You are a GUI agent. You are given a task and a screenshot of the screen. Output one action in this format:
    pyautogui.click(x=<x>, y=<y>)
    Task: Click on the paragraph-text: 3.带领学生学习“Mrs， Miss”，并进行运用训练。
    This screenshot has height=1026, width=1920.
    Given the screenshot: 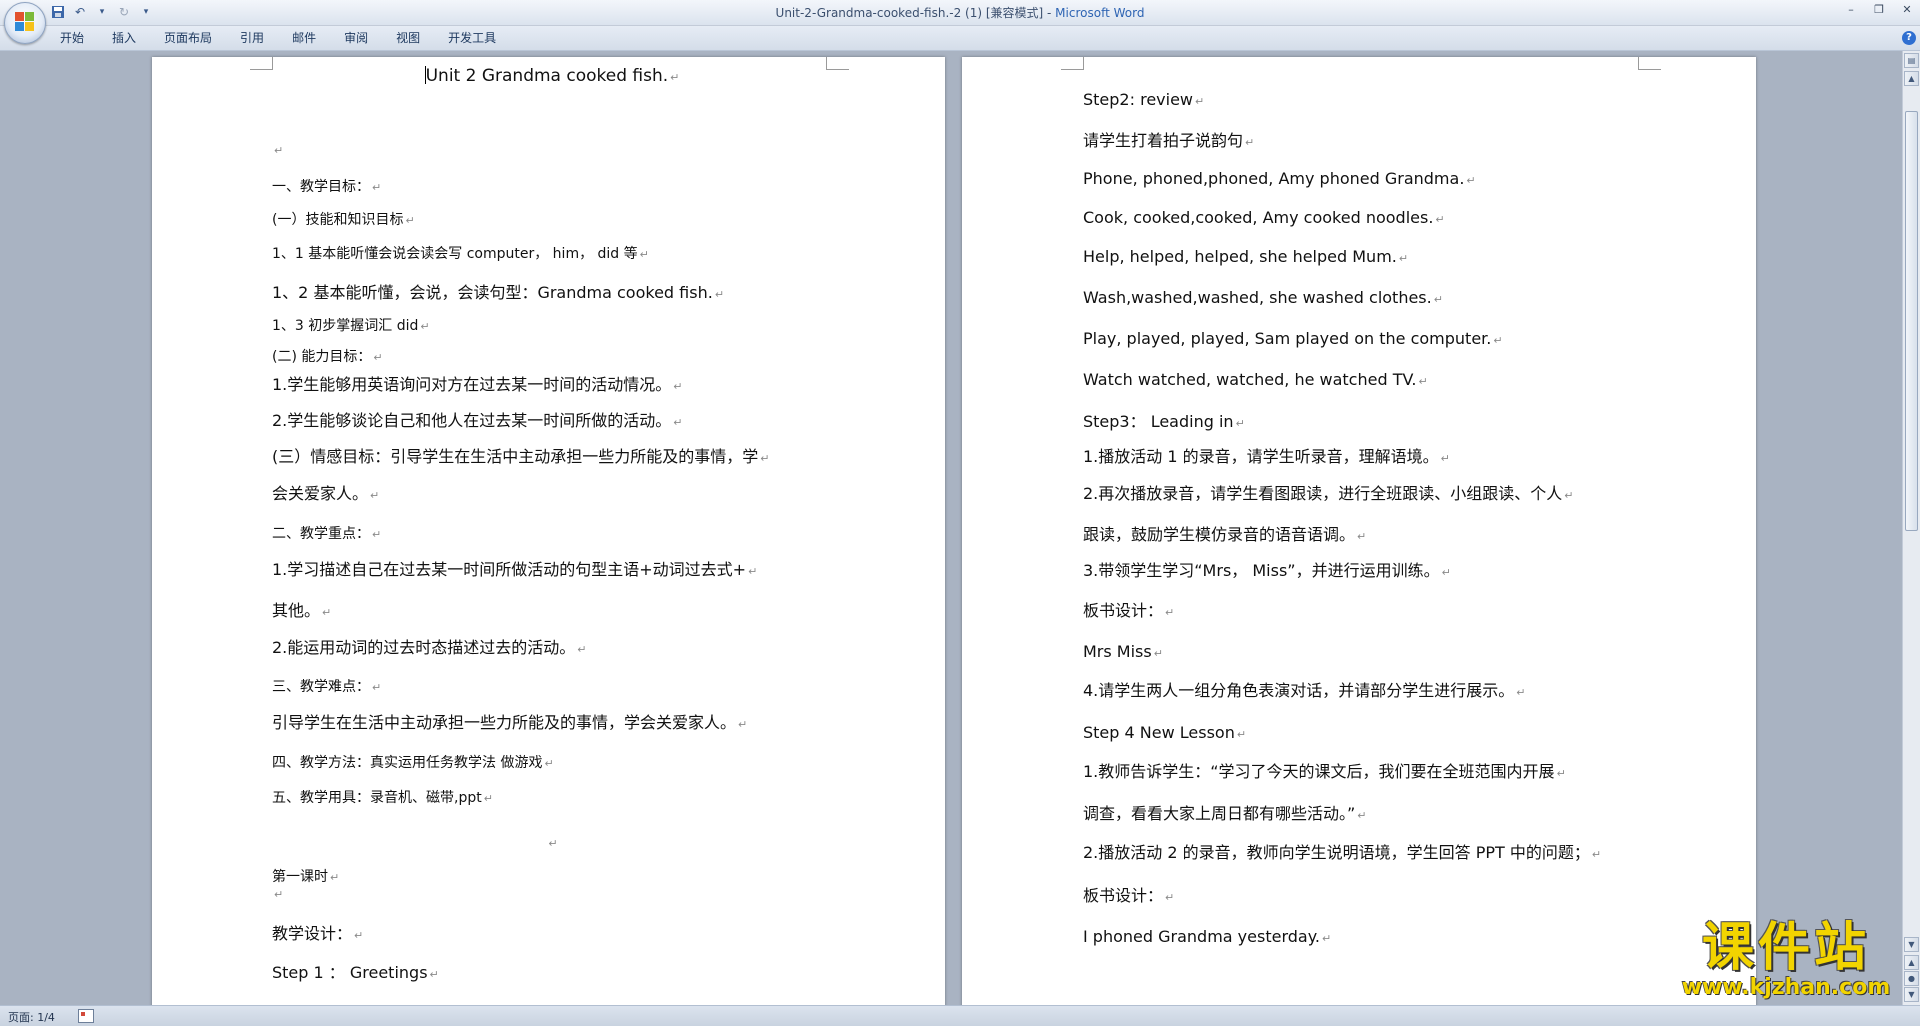 What is the action you would take?
    pyautogui.click(x=1261, y=570)
    